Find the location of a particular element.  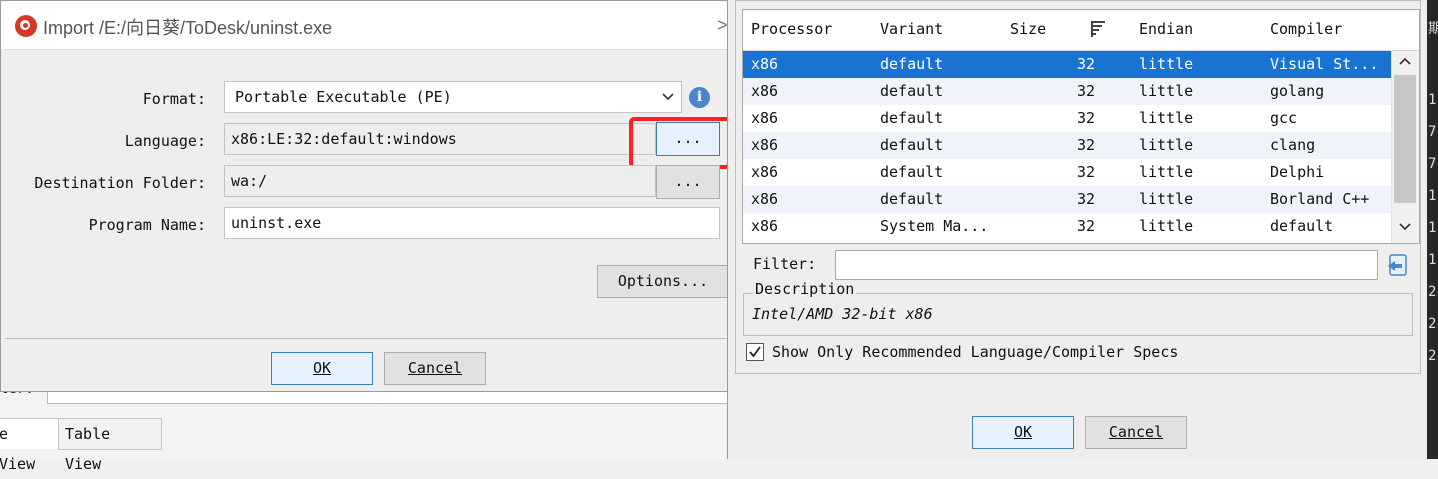

tab-tree-view: e View is located at coordinates (30, 445).